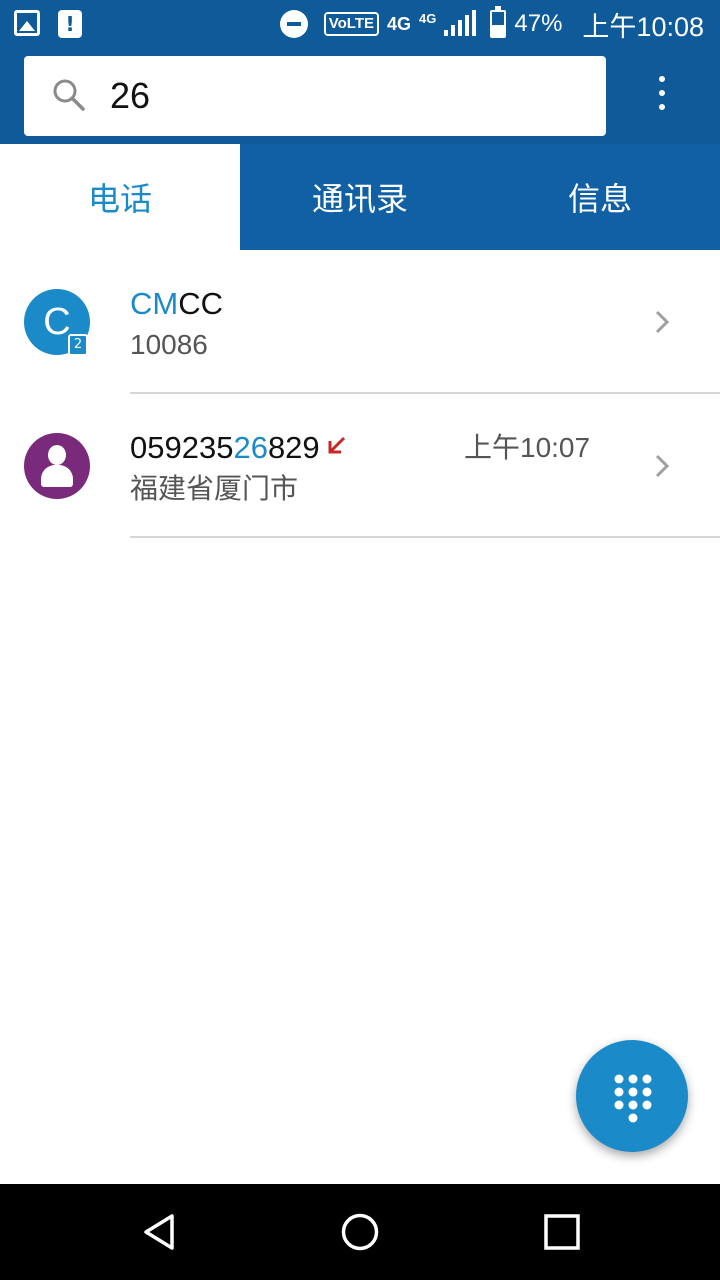  I want to click on tab-bar: 电话 通讯录 信息, so click(360, 197).